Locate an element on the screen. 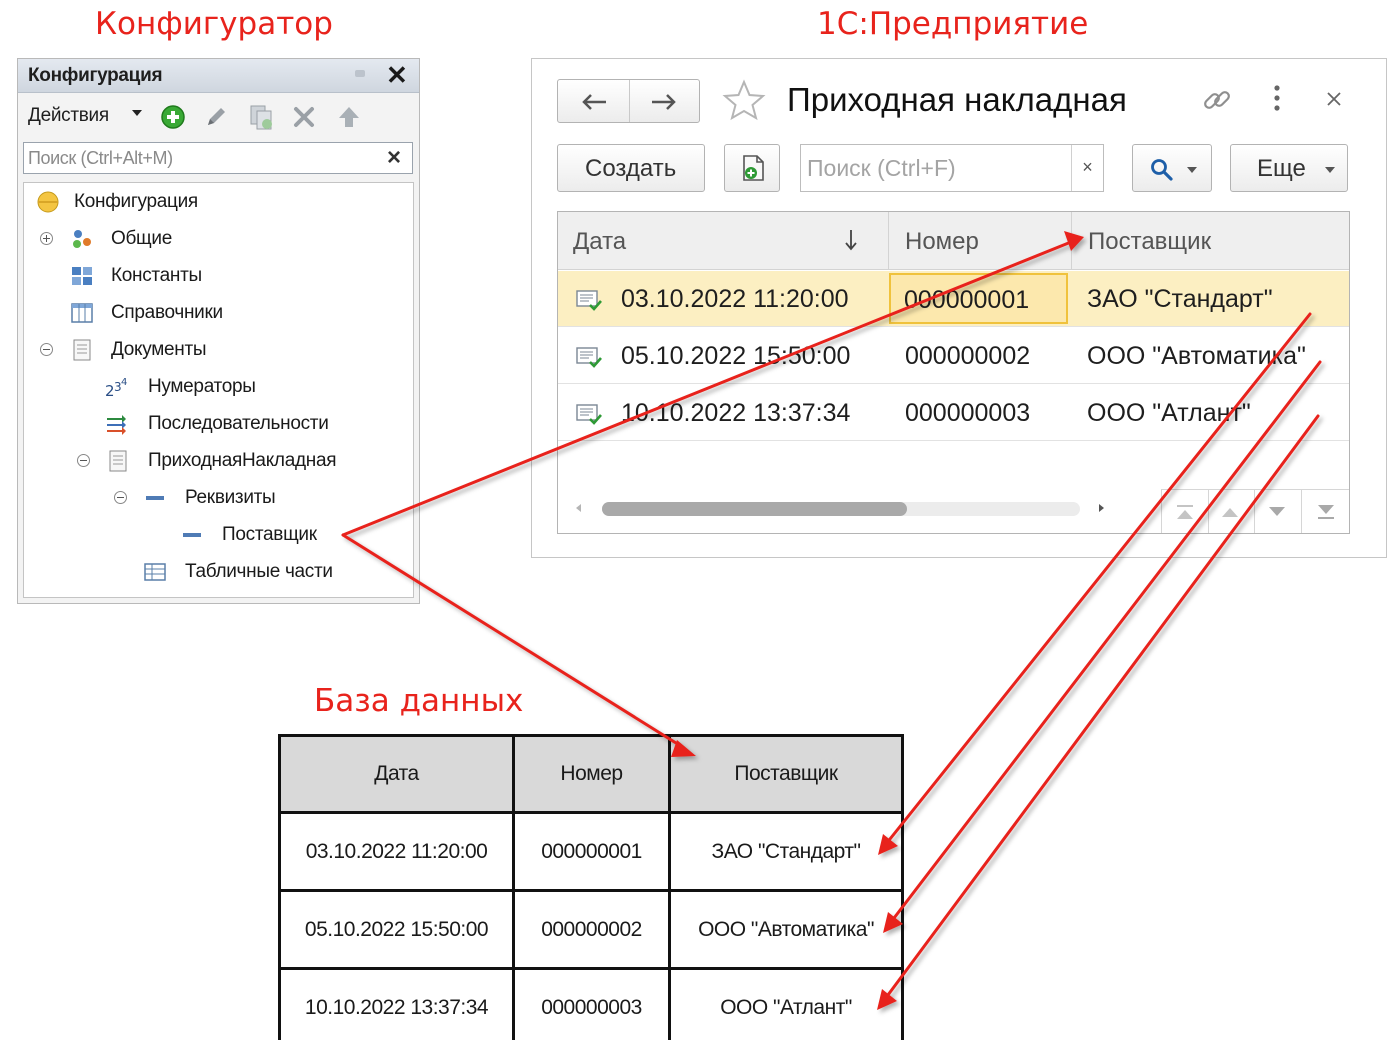 The width and height of the screenshot is (1397, 1040). cell-number: 000000001 is located at coordinates (967, 300).